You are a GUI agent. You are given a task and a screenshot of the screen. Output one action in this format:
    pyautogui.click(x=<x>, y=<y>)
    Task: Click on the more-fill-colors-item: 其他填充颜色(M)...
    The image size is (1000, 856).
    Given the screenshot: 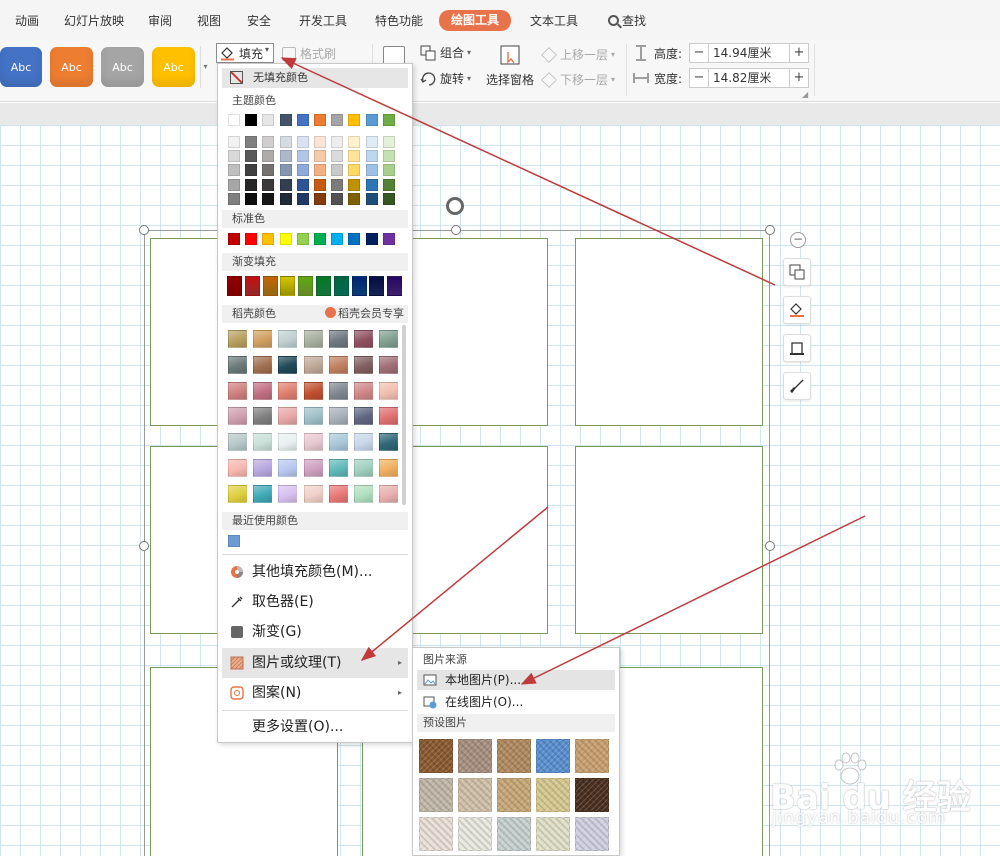 What is the action you would take?
    pyautogui.click(x=315, y=572)
    